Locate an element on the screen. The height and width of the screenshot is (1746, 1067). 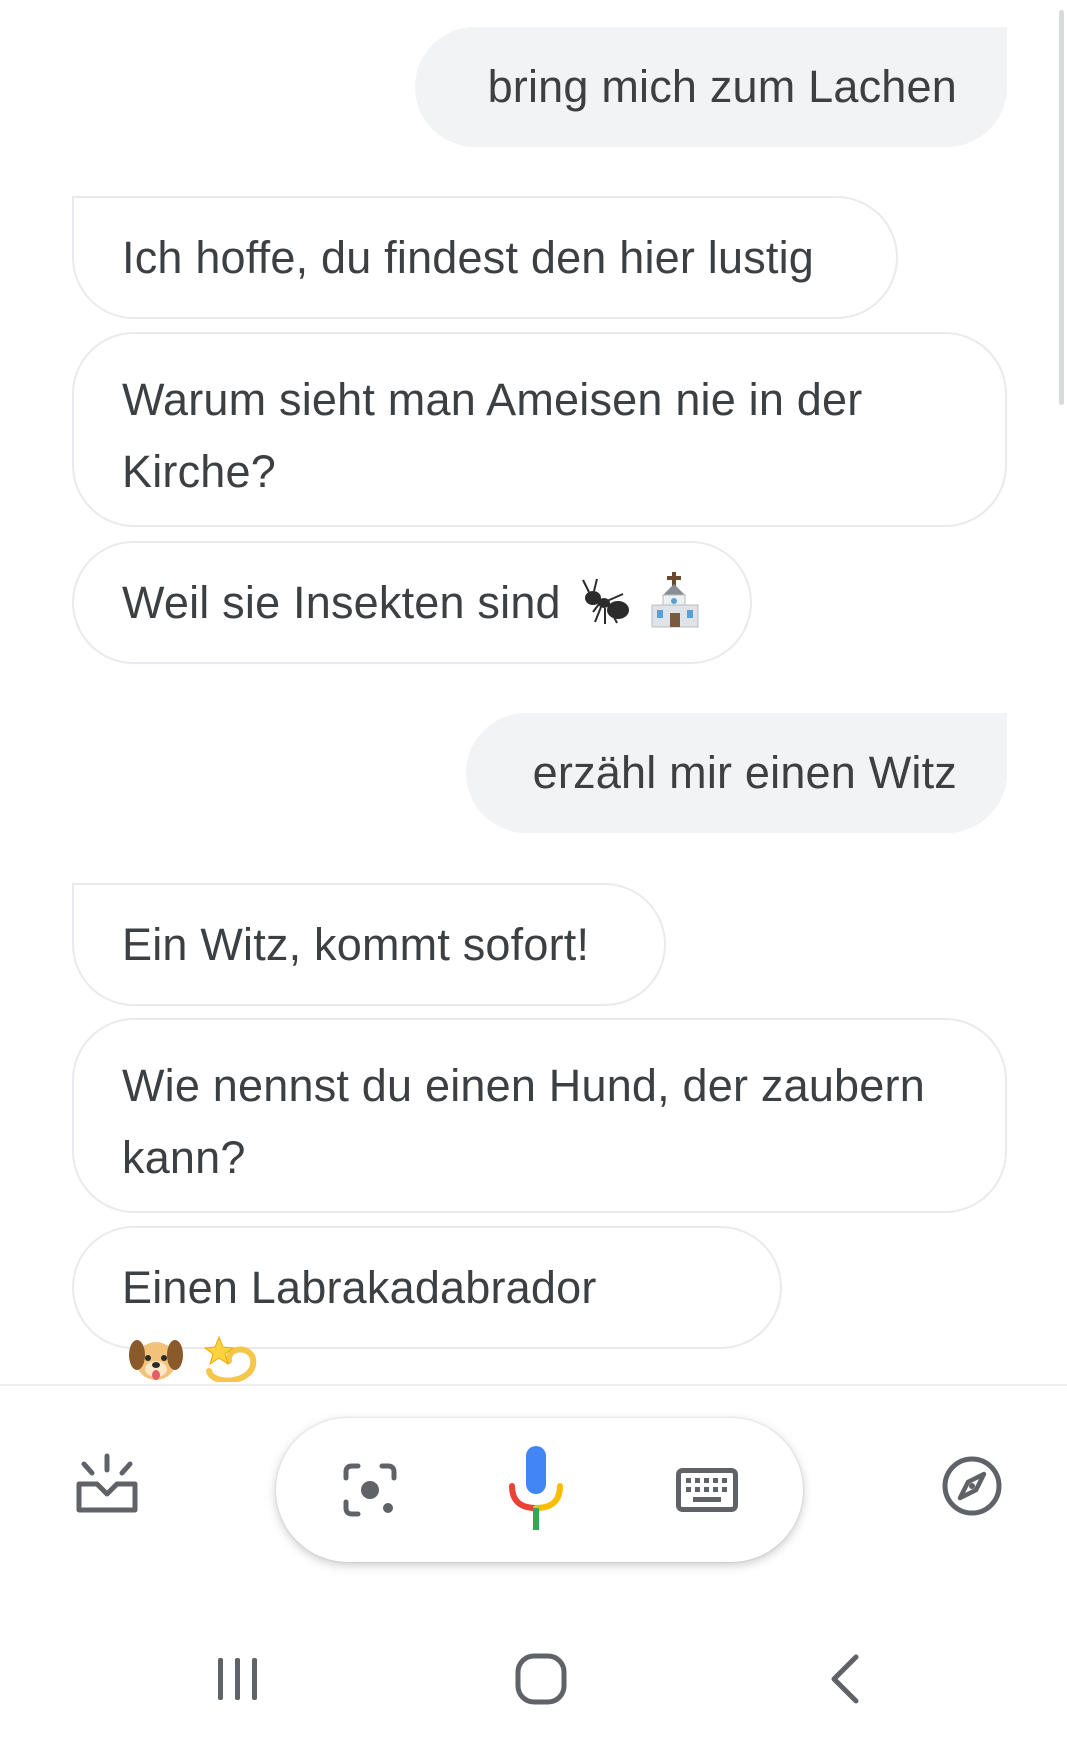
church-emoji is located at coordinates (675, 600).